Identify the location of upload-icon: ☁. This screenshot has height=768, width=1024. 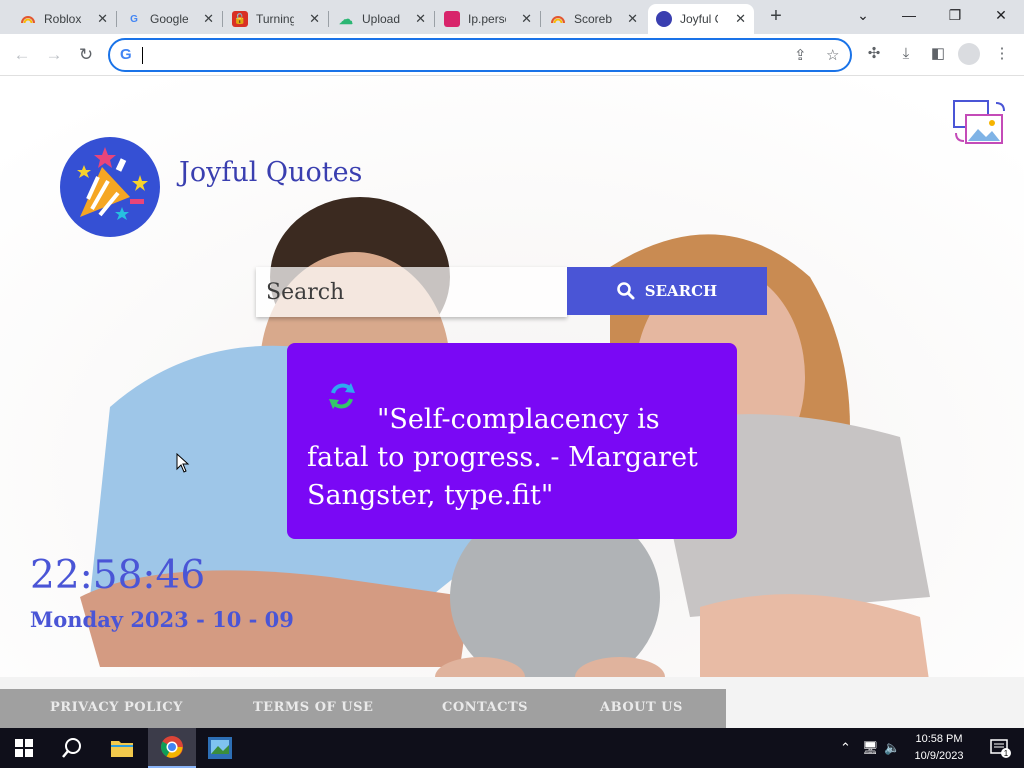
(346, 18).